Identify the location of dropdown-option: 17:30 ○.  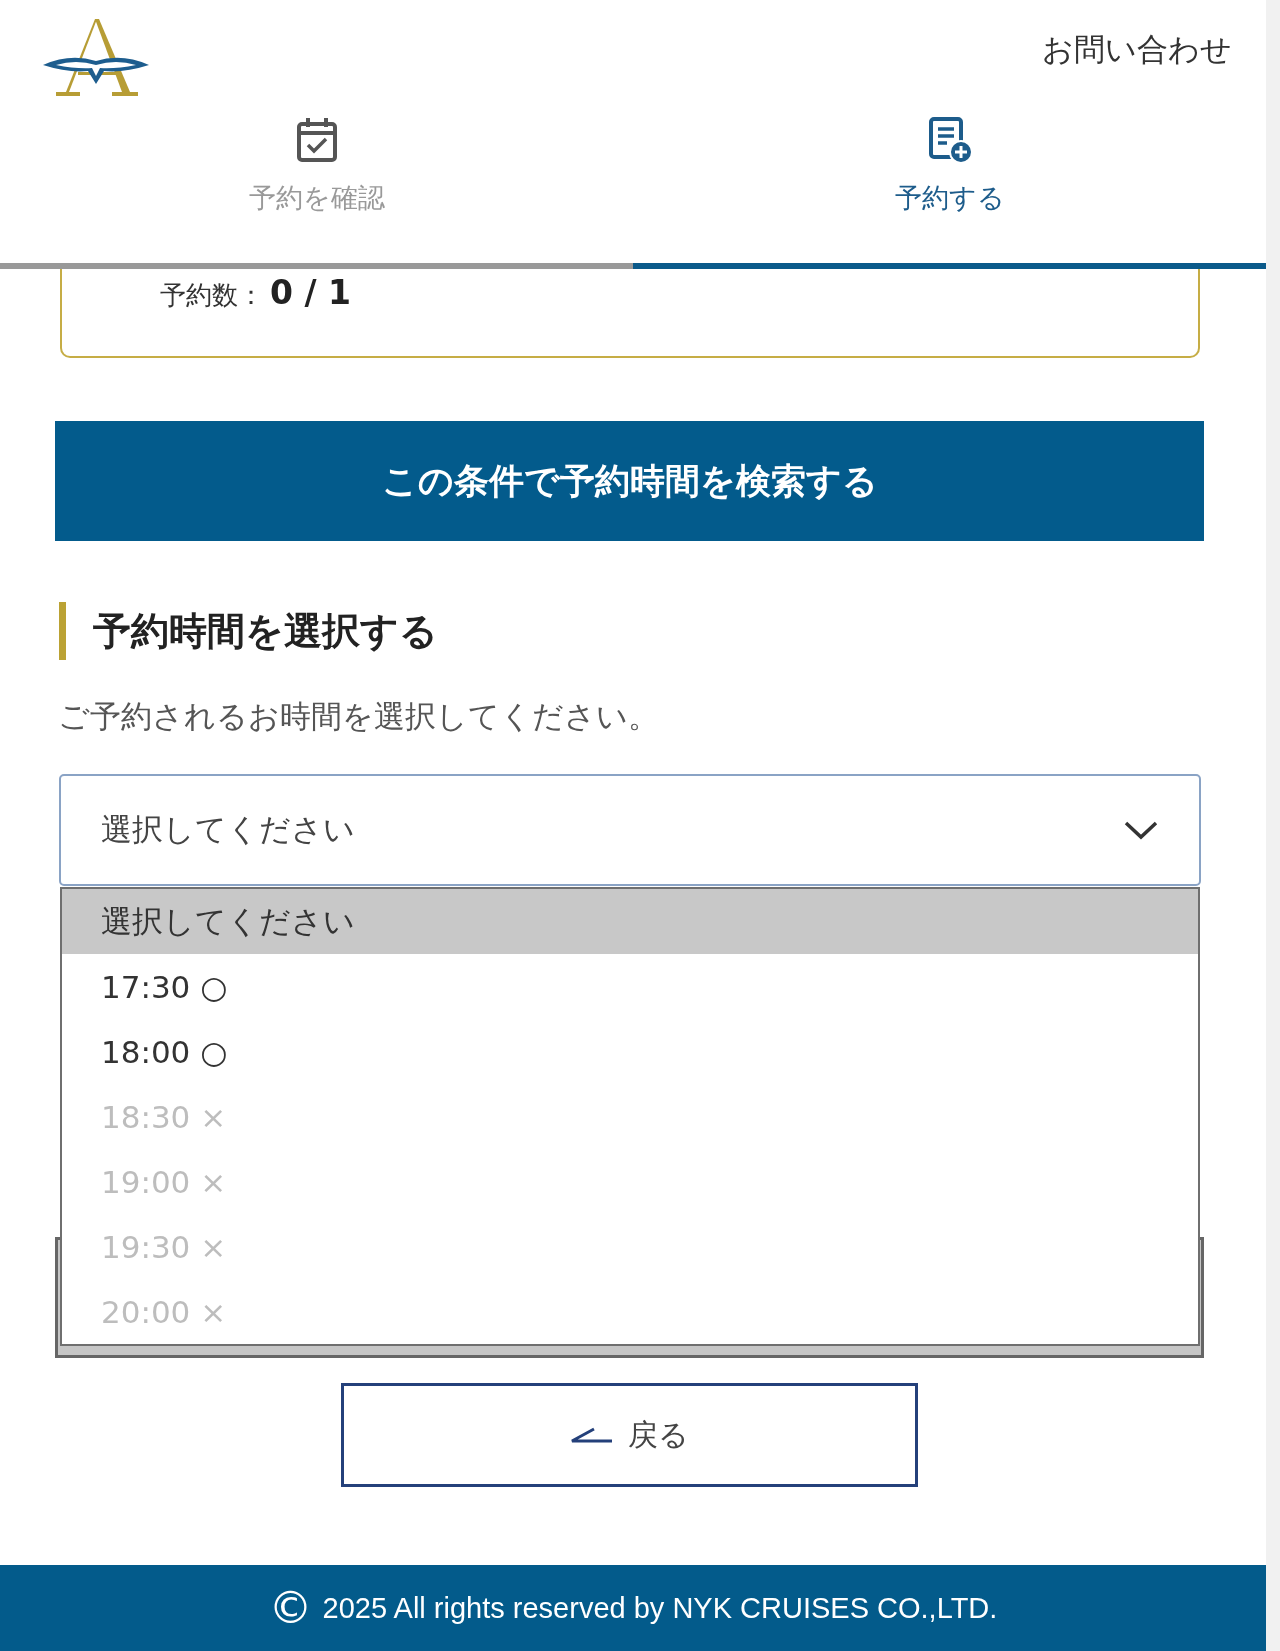
(630, 986).